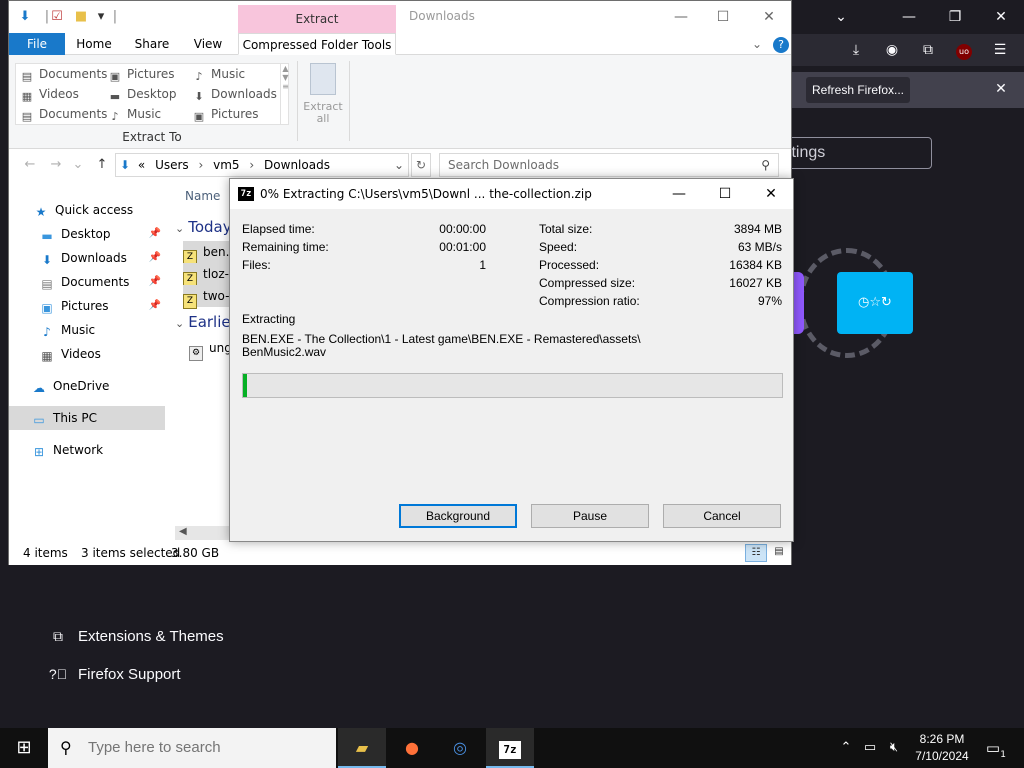 Image resolution: width=1024 pixels, height=768 pixels. Describe the element at coordinates (199, 116) in the screenshot. I see `pictures-icon: ▣` at that location.